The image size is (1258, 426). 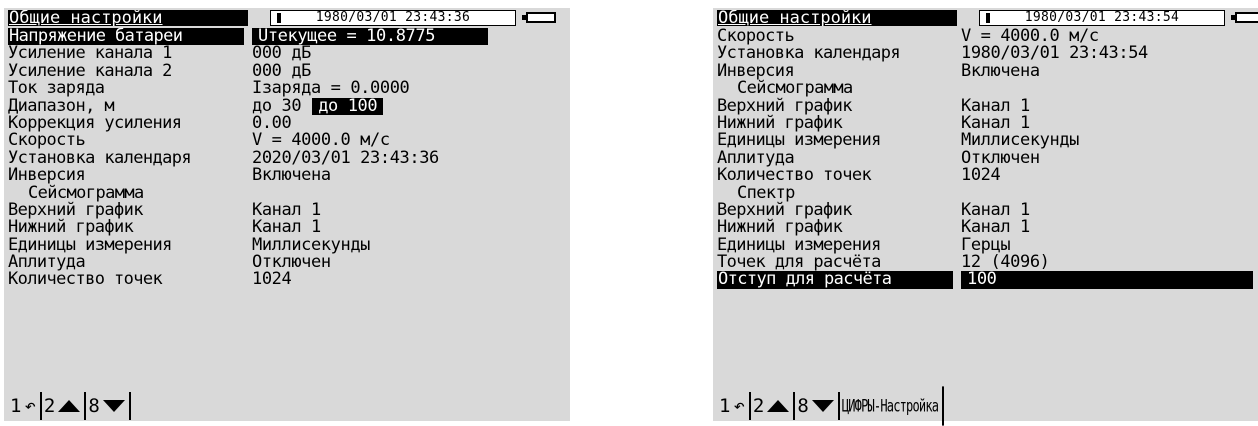 I want to click on range-option-100: до 100, so click(x=348, y=106).